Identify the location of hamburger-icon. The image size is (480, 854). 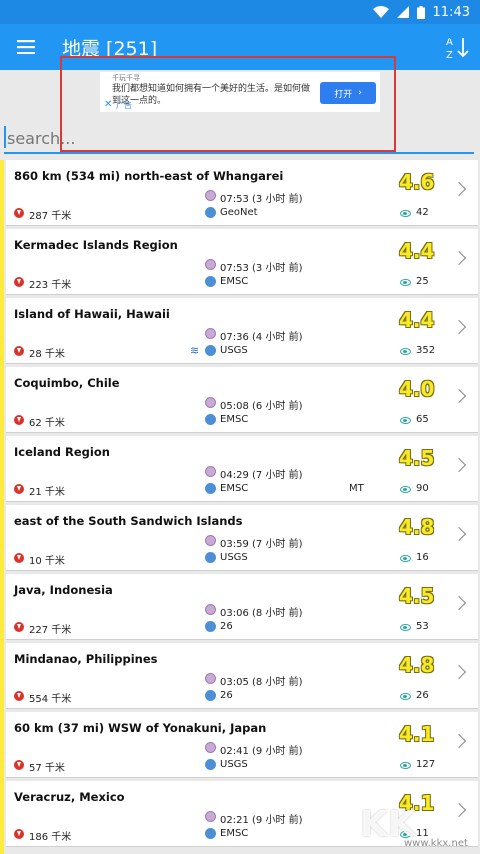
(26, 47).